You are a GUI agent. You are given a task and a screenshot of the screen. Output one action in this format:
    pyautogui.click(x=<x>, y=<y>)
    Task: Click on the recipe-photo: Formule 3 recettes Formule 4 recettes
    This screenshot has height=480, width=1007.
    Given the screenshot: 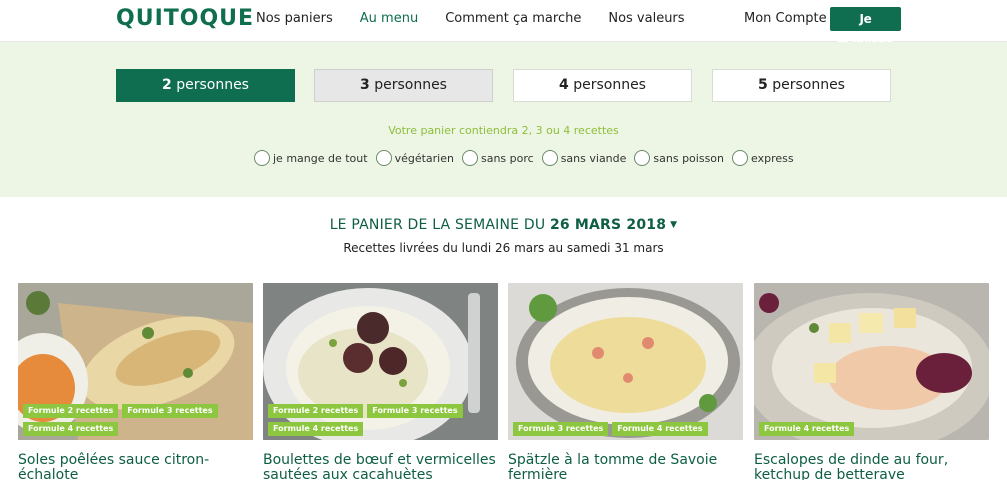 What is the action you would take?
    pyautogui.click(x=625, y=361)
    